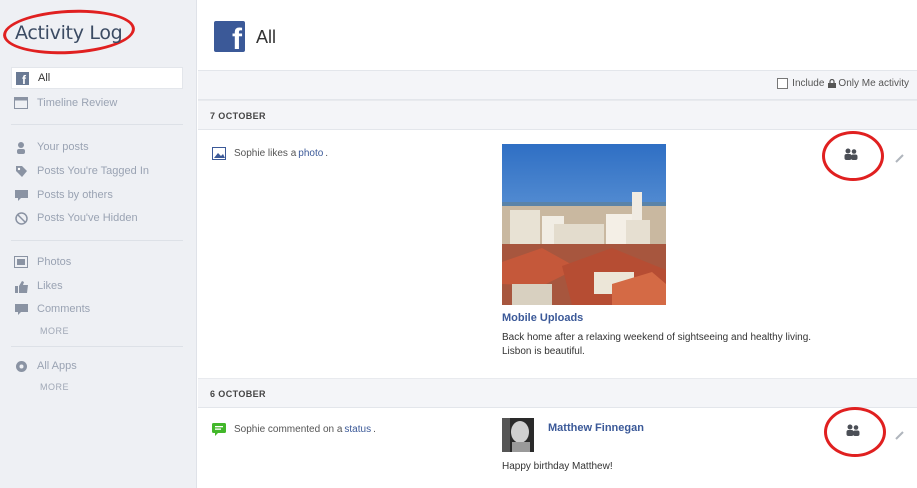 Image resolution: width=917 pixels, height=488 pixels. I want to click on lisbon-photo, so click(584, 224).